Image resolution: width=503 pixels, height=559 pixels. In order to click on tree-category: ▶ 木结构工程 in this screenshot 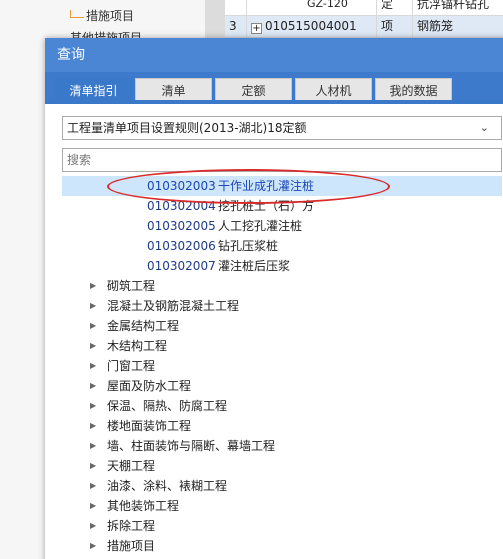, I will do `click(282, 346)`.